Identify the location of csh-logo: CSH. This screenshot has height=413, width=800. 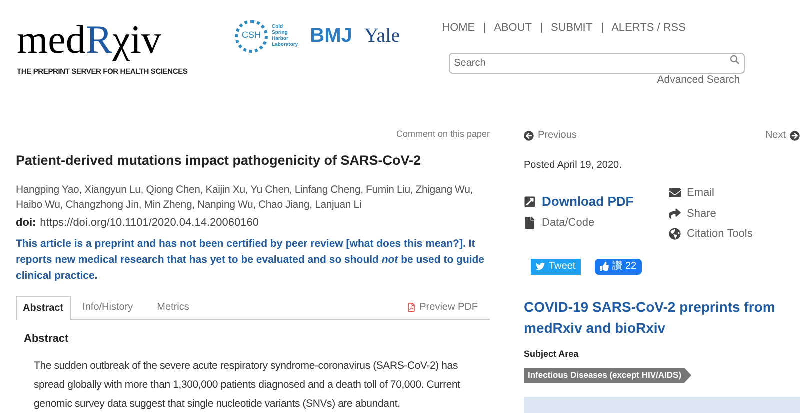
(251, 36).